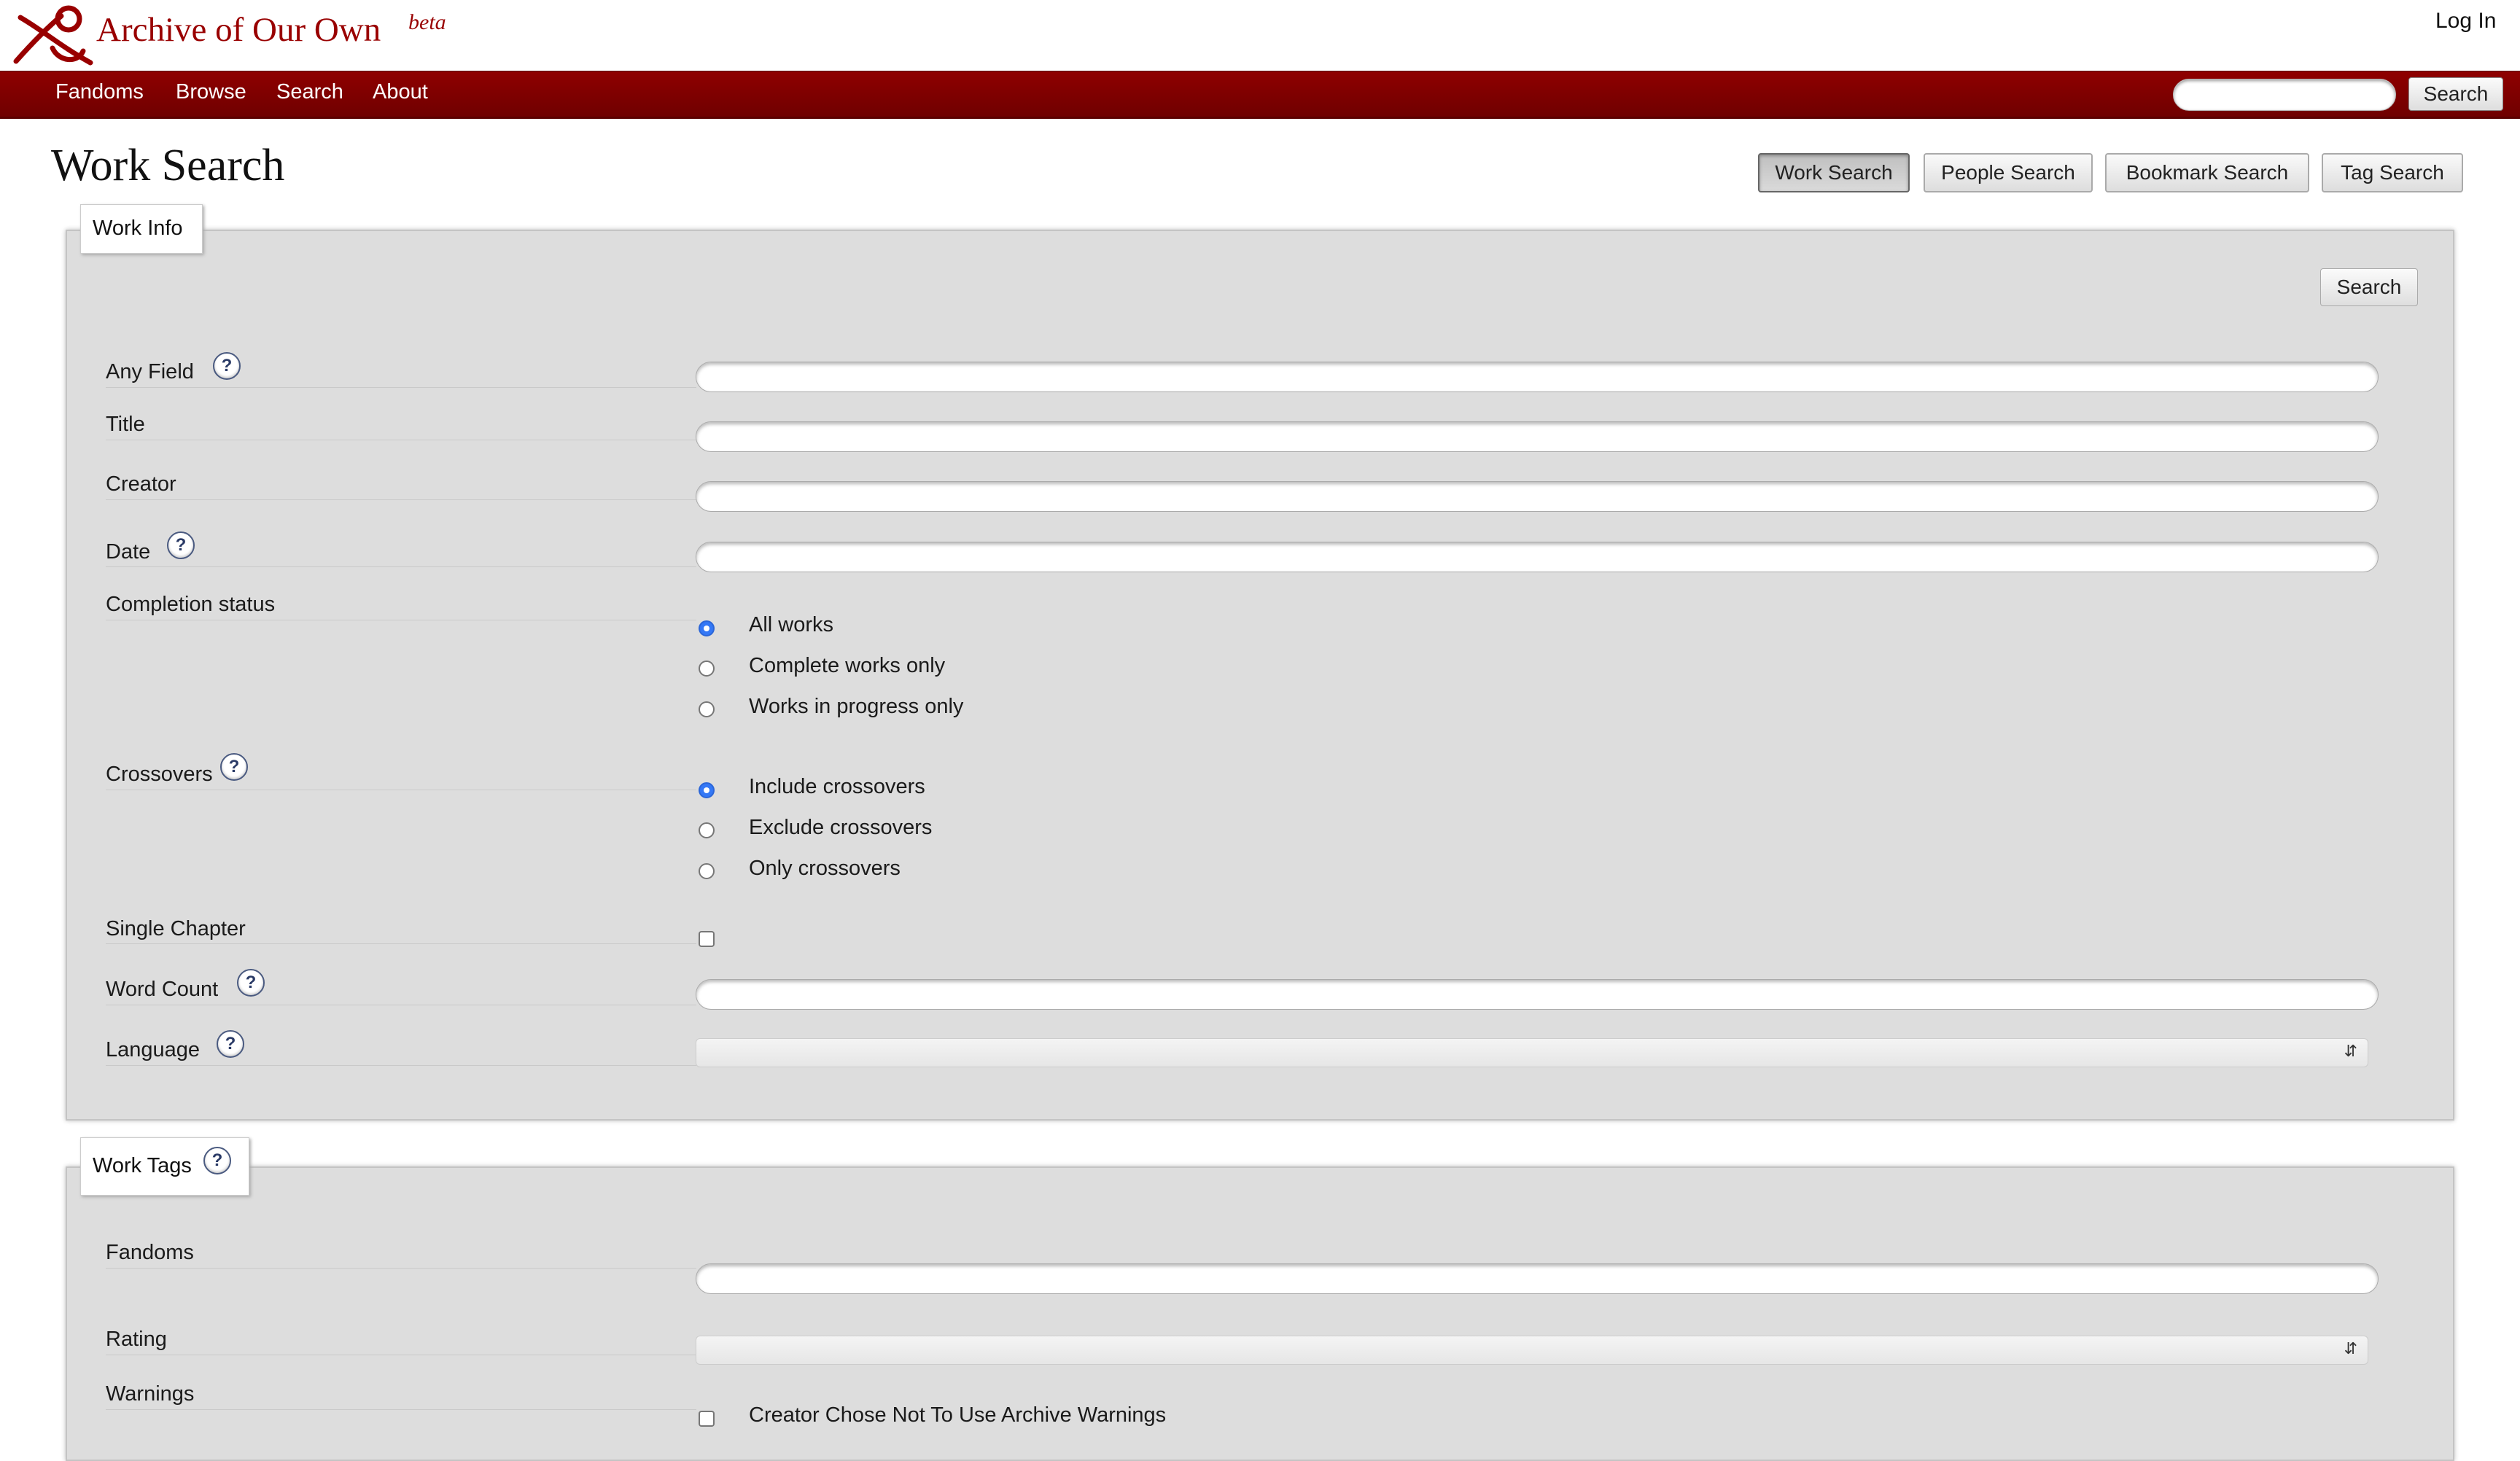 The height and width of the screenshot is (1461, 2520). Describe the element at coordinates (150, 1394) in the screenshot. I see `warnings-label: Warnings` at that location.